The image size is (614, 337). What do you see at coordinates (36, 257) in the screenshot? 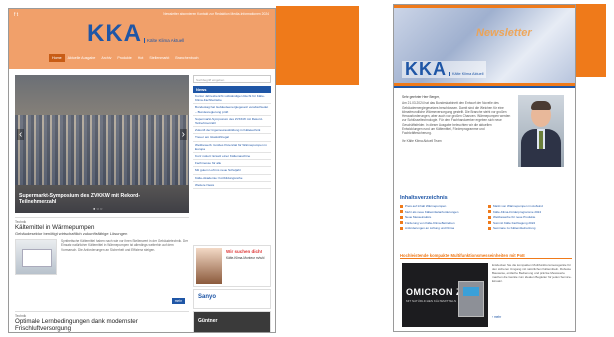
I see `article-thumbnail` at bounding box center [36, 257].